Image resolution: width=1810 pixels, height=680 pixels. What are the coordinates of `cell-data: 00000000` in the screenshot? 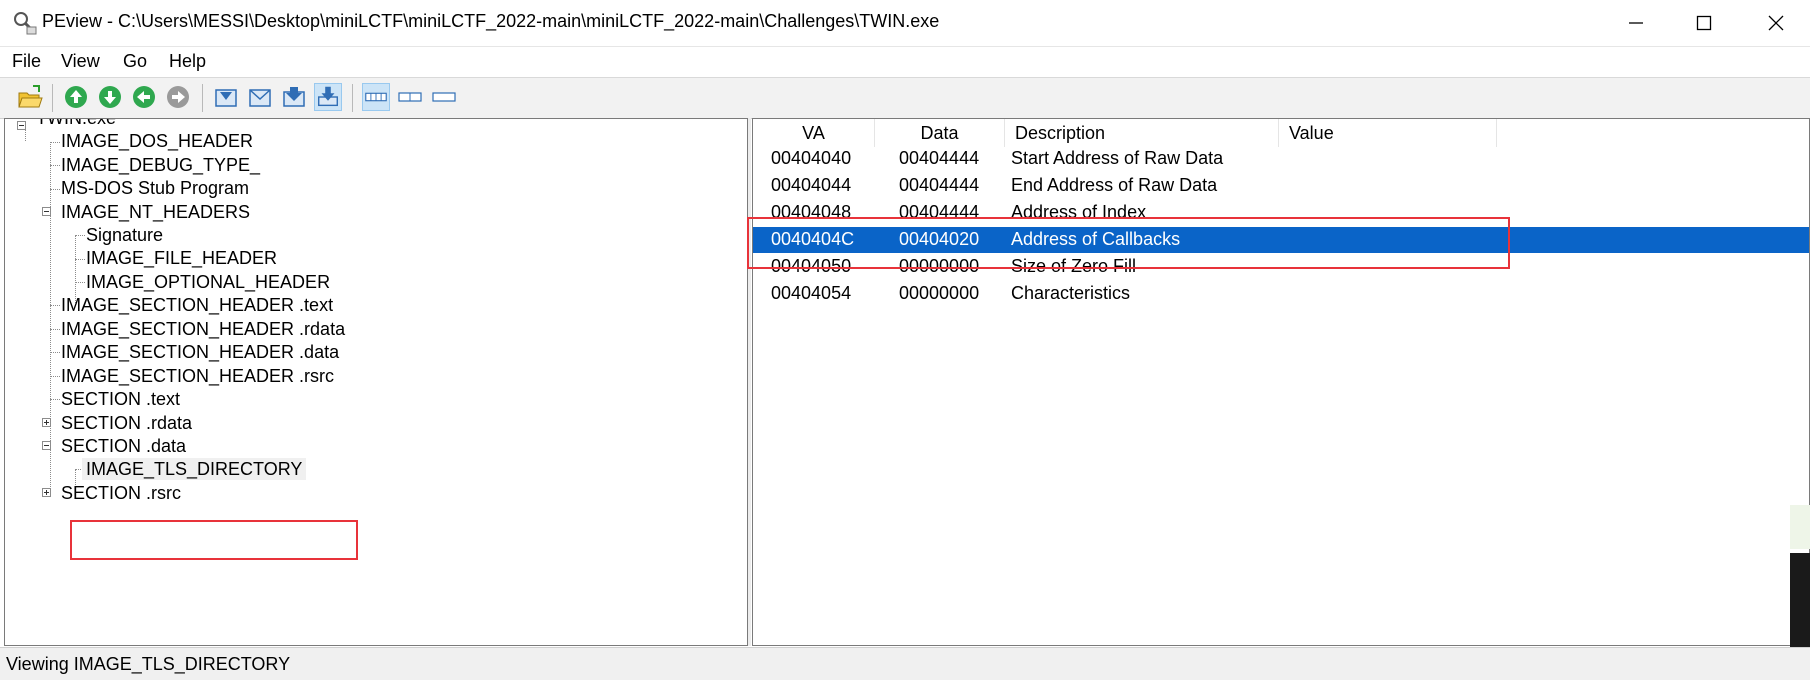 It's located at (939, 293).